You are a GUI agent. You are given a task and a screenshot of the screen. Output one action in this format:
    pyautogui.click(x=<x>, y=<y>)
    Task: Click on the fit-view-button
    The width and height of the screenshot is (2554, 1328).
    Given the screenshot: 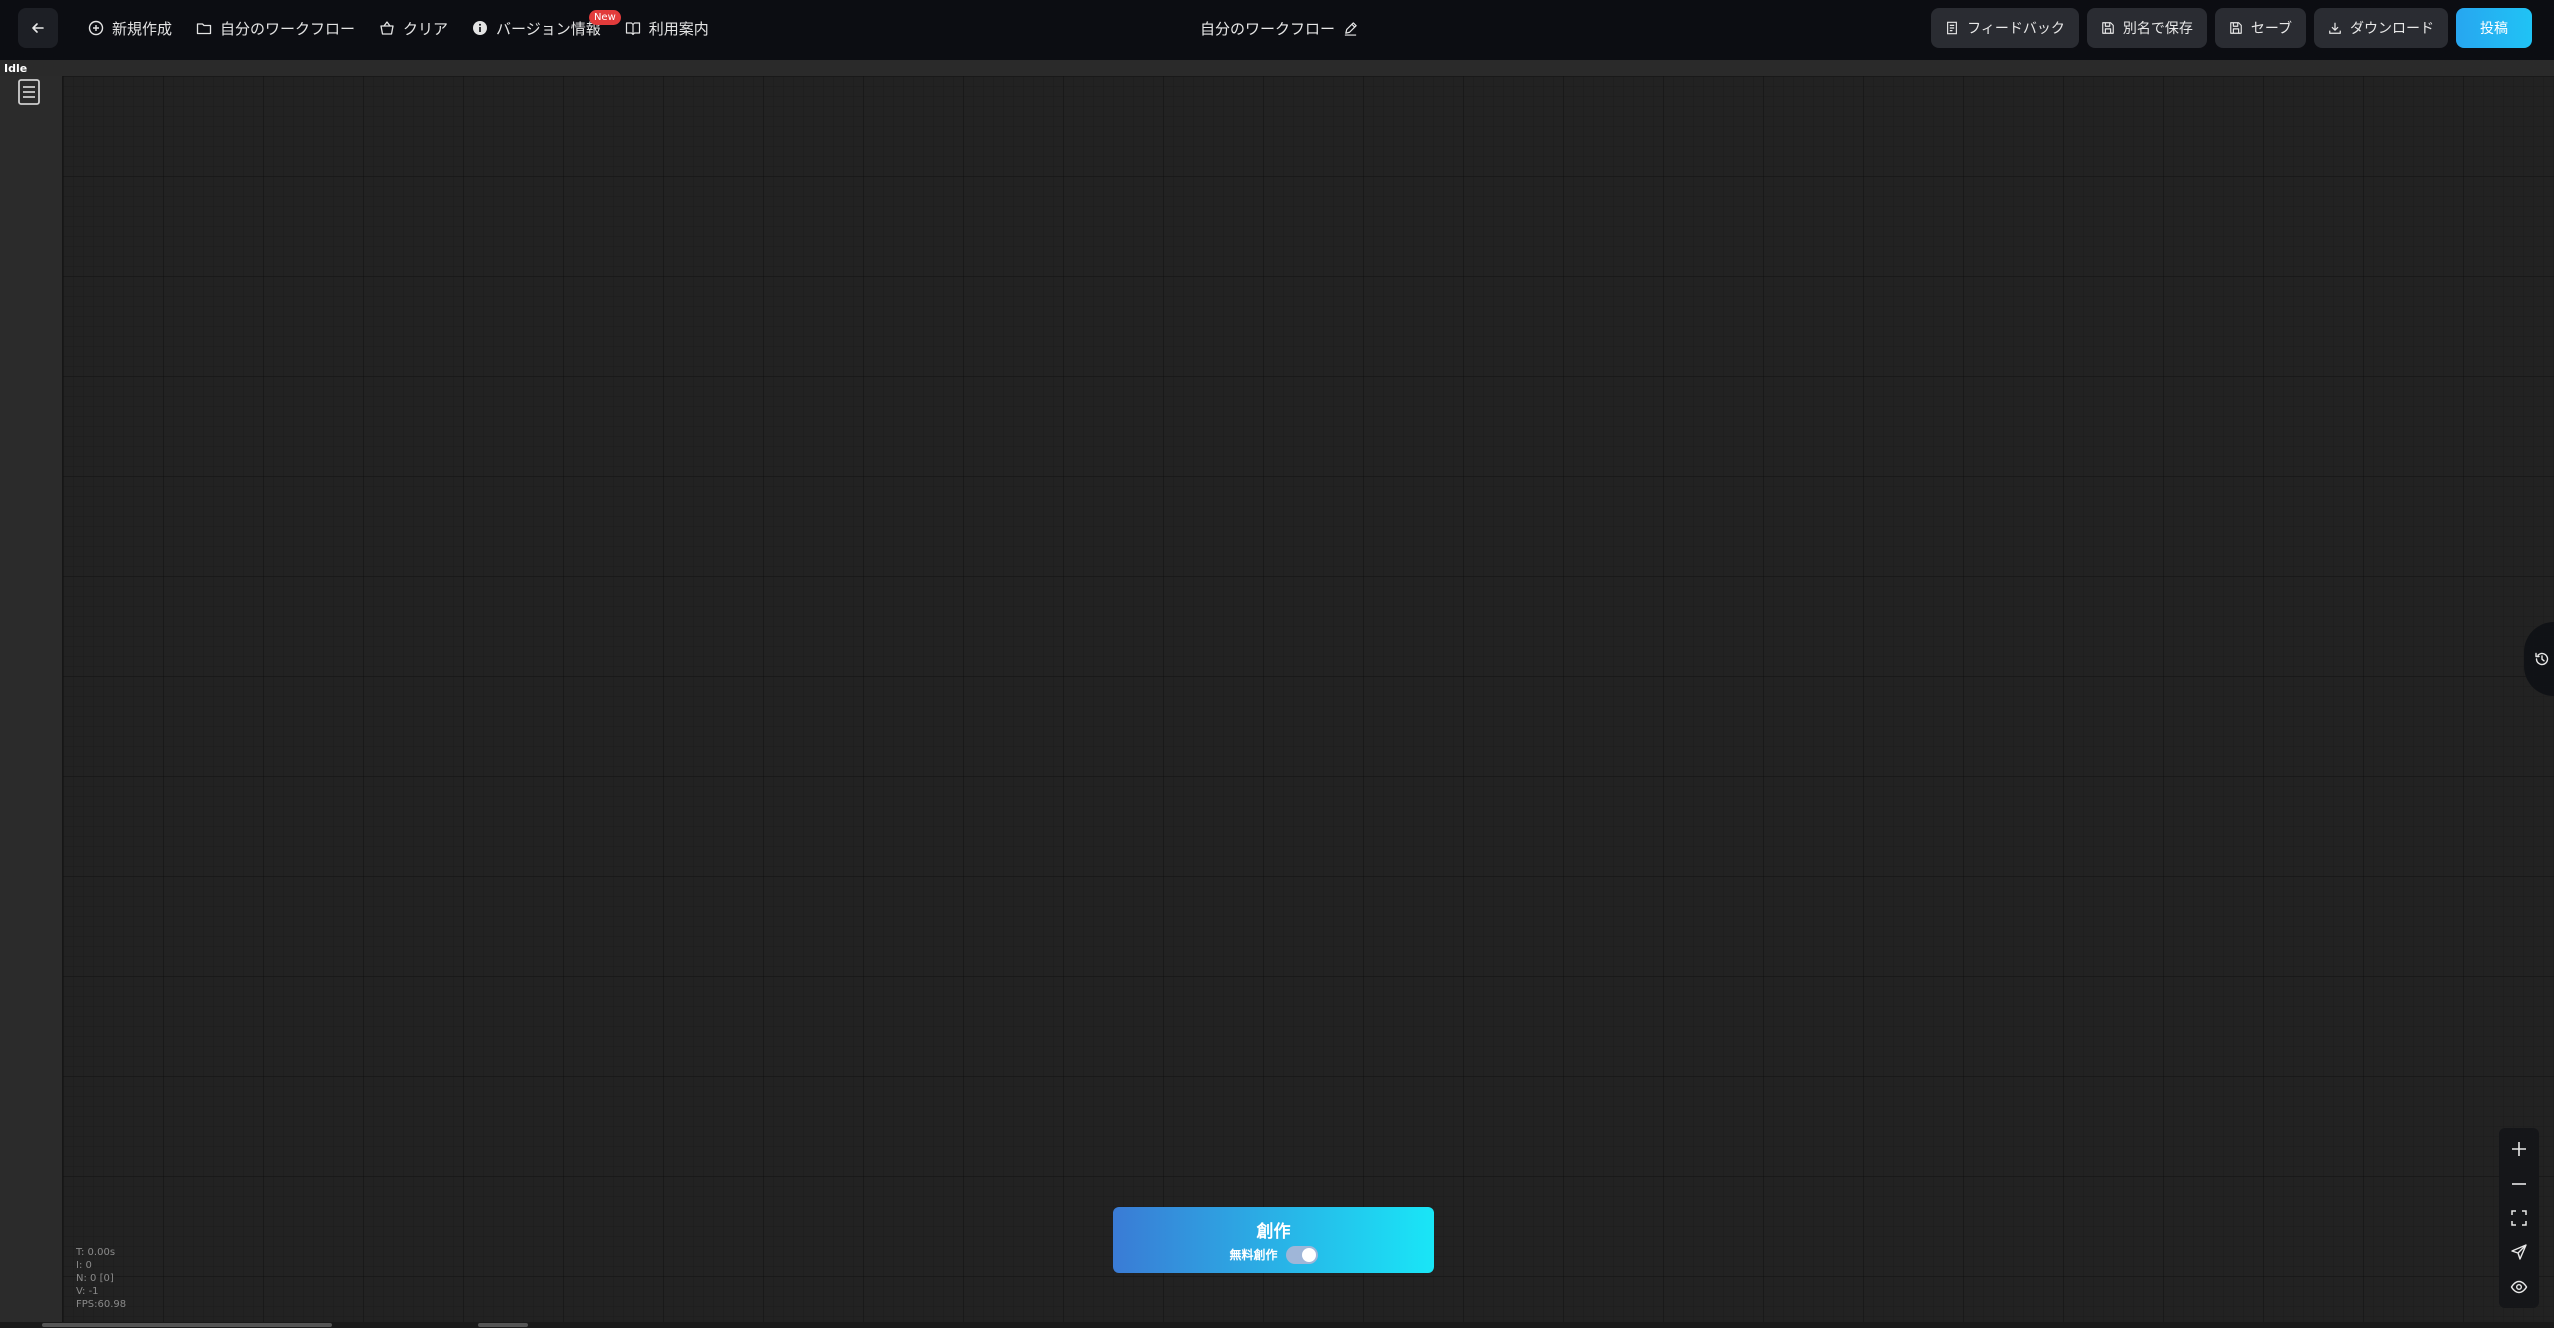 What is the action you would take?
    pyautogui.click(x=2519, y=1218)
    